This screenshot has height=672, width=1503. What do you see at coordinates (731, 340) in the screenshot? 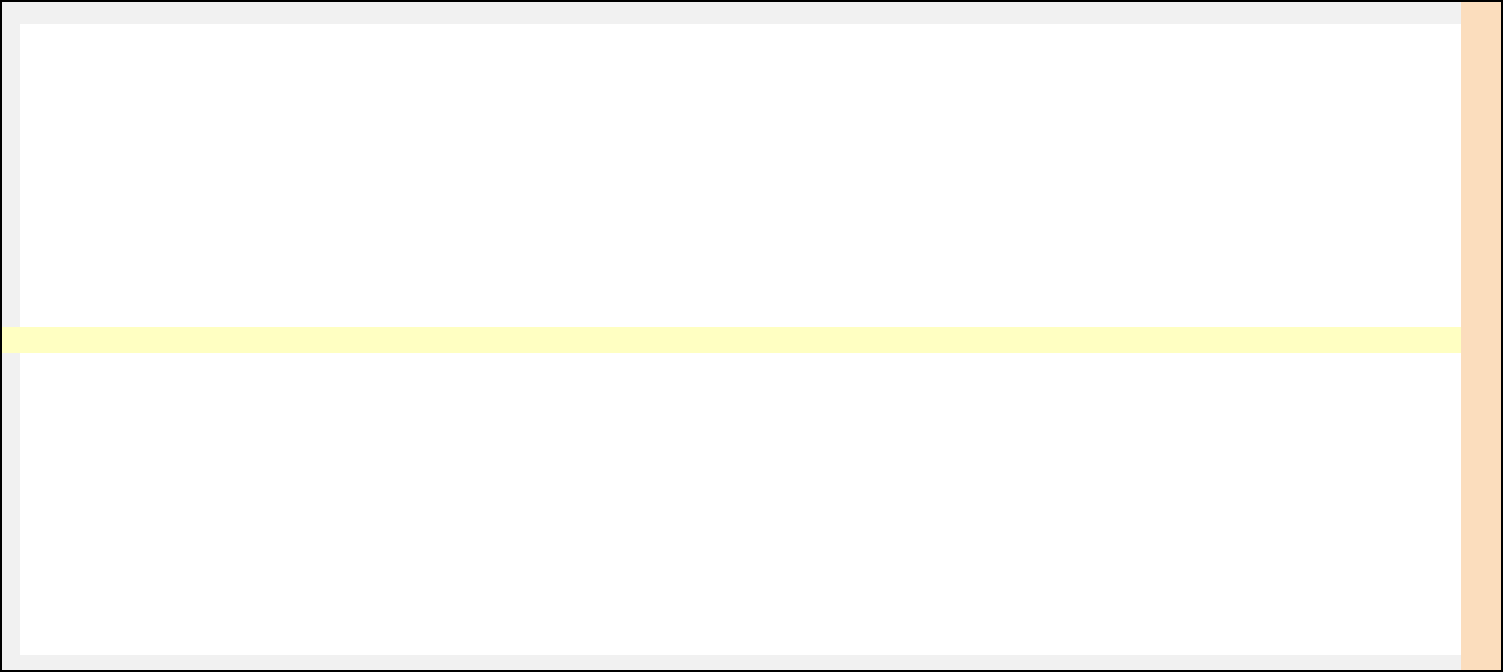
I see `time-axis` at bounding box center [731, 340].